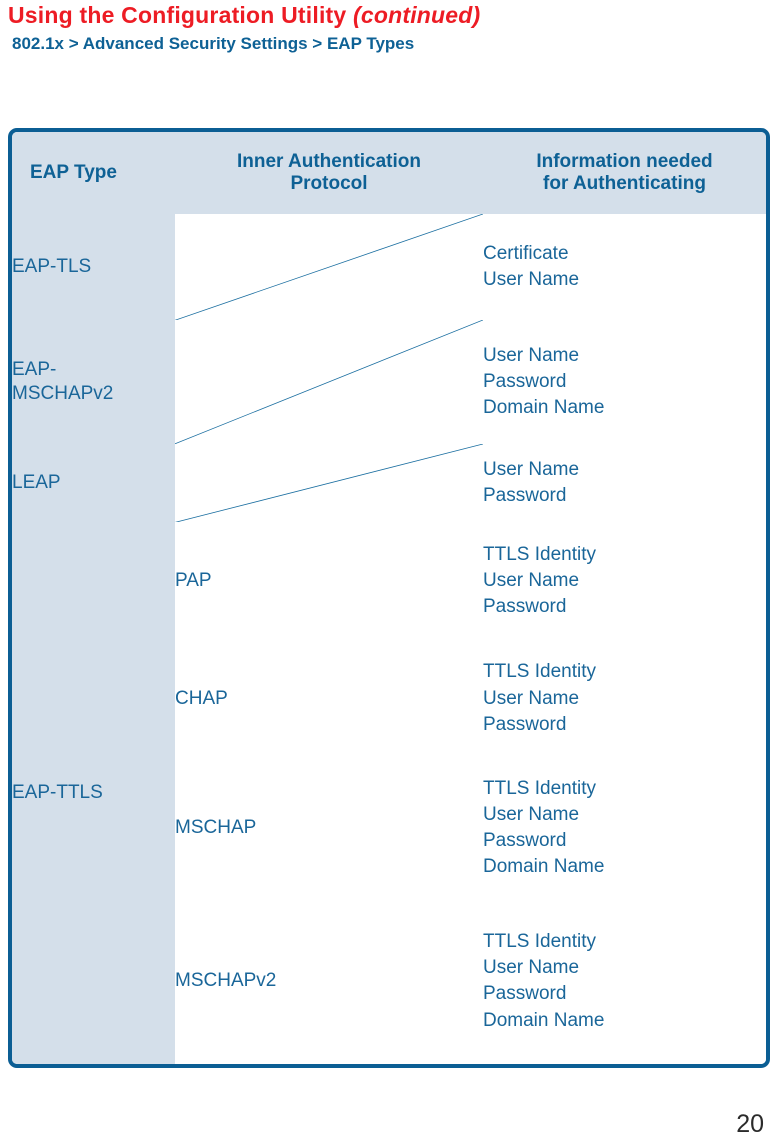 The image size is (778, 1145). What do you see at coordinates (417, 15) in the screenshot?
I see `page-title-continued: (continued)` at bounding box center [417, 15].